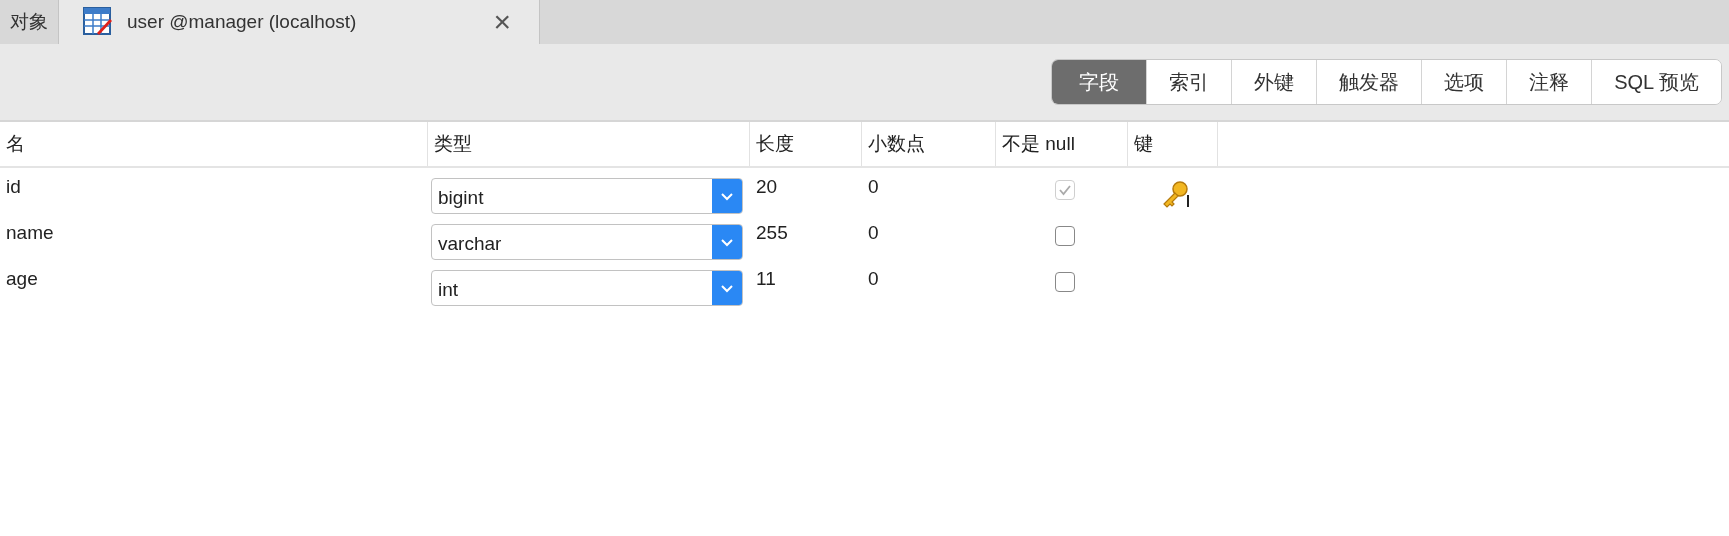 The height and width of the screenshot is (536, 1729). Describe the element at coordinates (453, 144) in the screenshot. I see `column-header: 类型` at that location.